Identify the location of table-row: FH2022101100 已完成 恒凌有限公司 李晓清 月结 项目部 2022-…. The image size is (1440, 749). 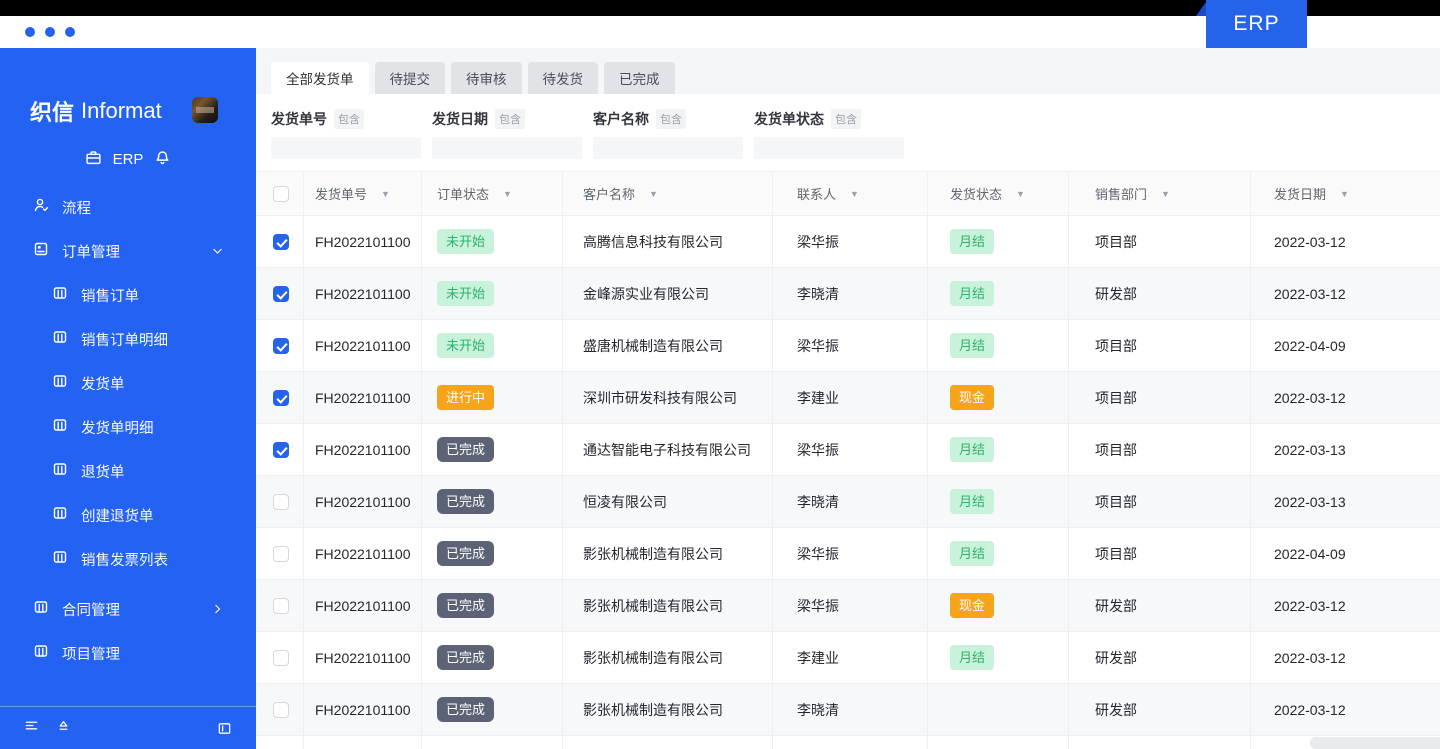
(848, 502).